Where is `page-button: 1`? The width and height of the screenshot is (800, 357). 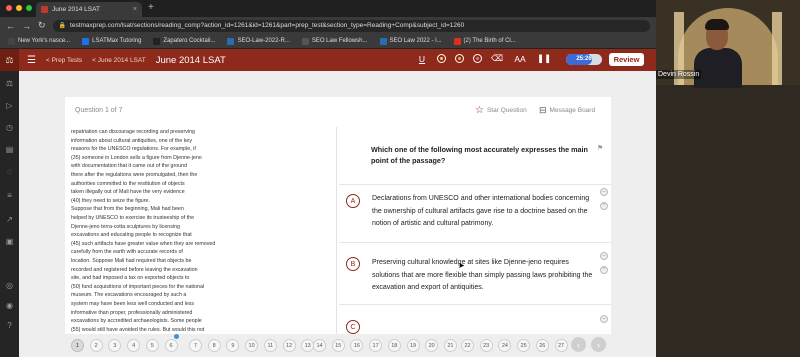
page-button: 1 is located at coordinates (77, 345).